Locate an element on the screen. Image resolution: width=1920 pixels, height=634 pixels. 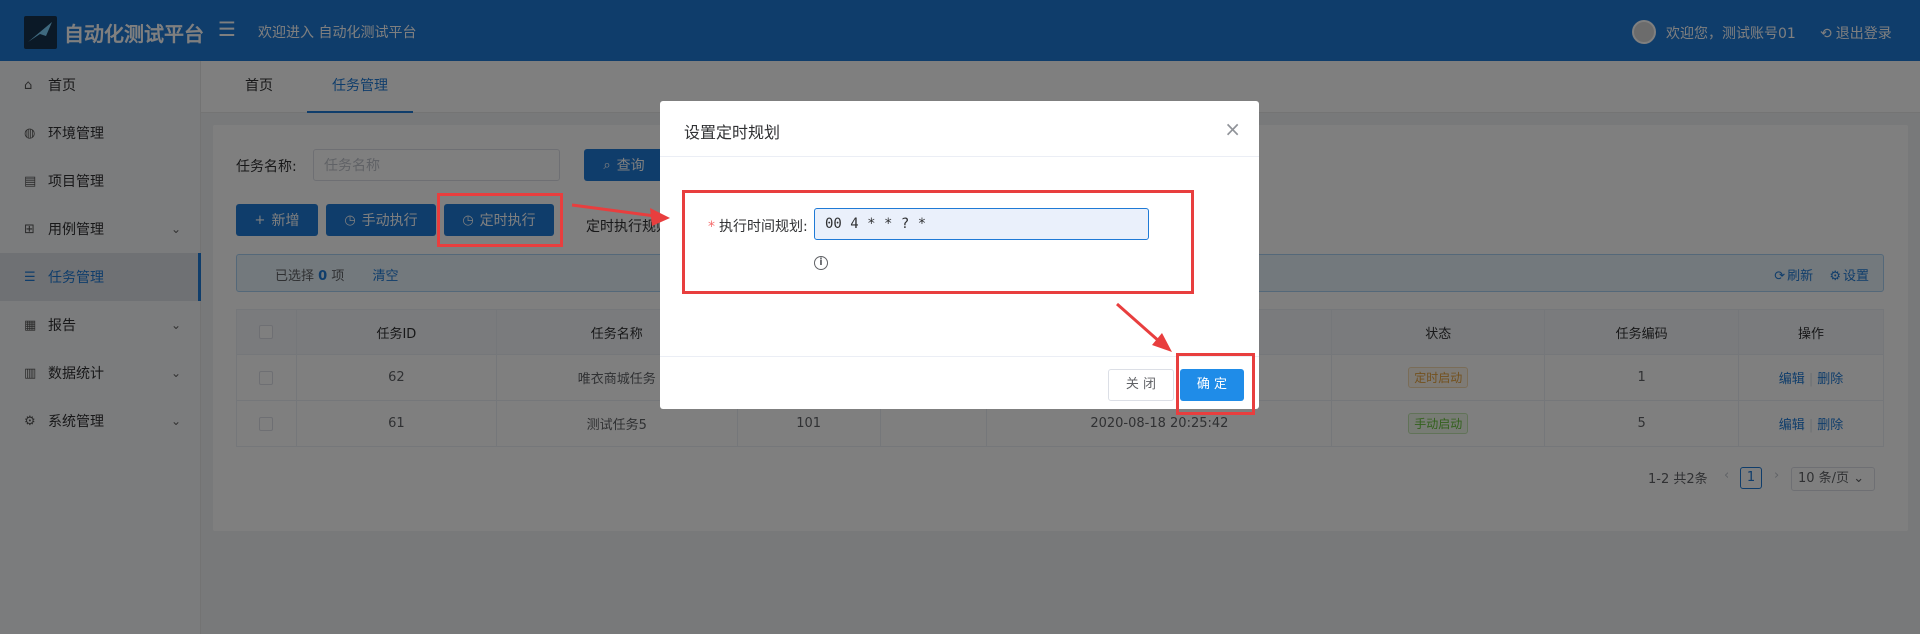
arrow-head is located at coordinates (660, 217).